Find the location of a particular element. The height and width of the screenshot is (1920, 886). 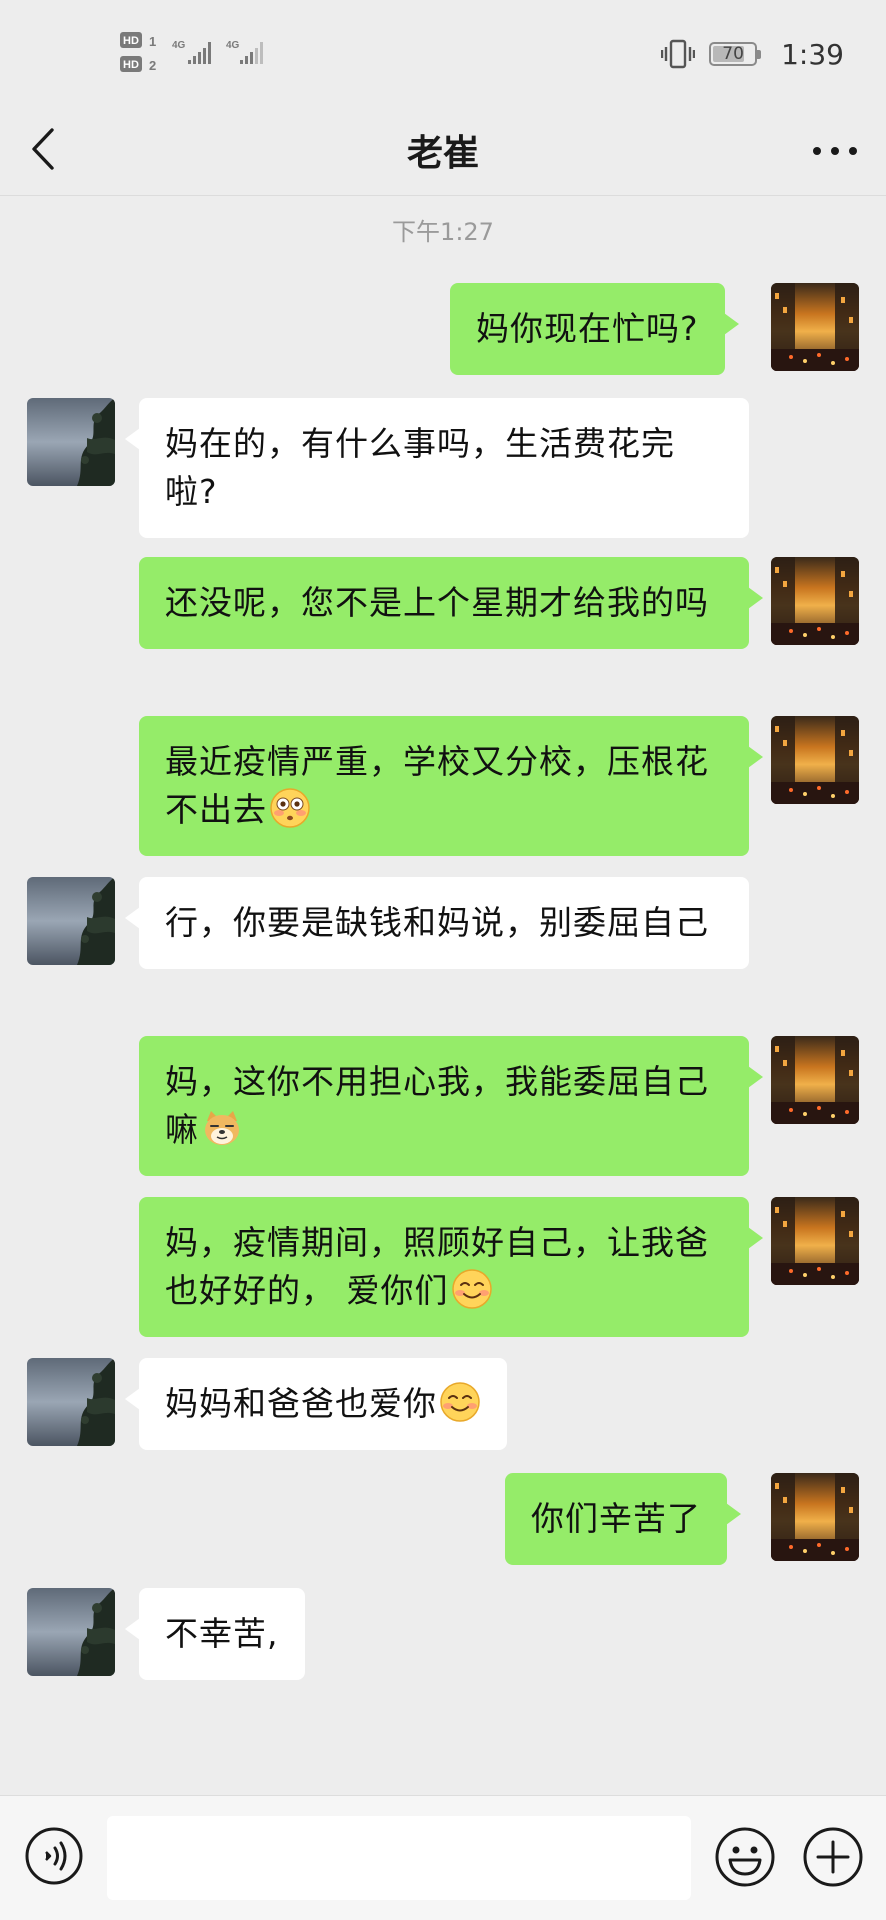

chat-title: 老崔 is located at coordinates (442, 153).